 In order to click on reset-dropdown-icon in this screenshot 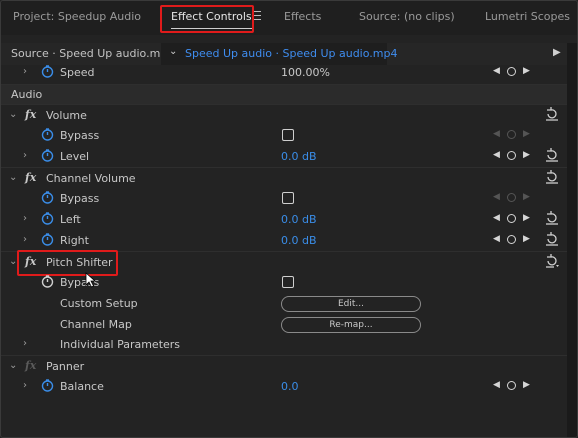, I will do `click(552, 261)`.